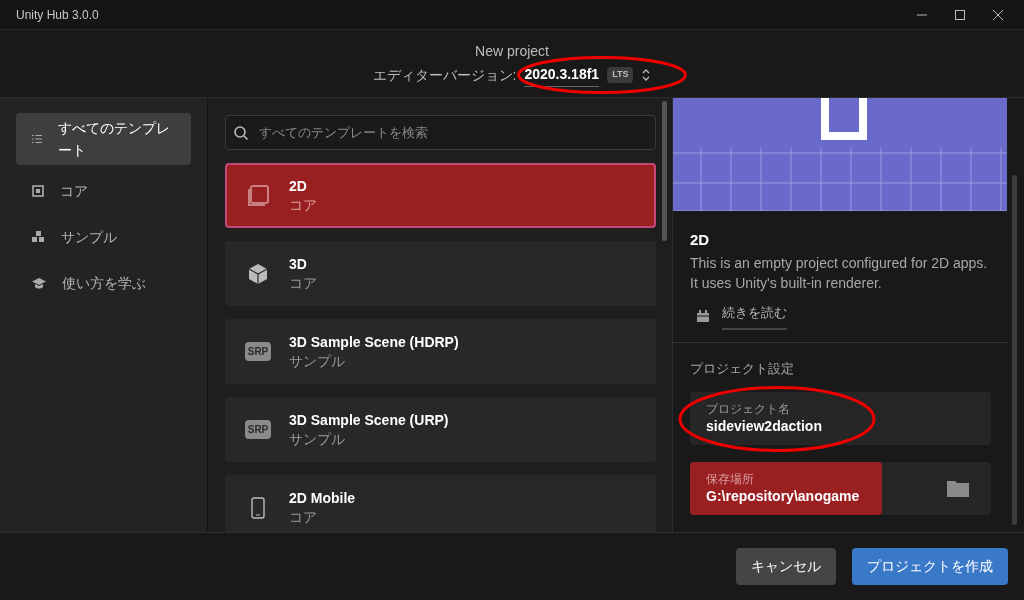 The height and width of the screenshot is (600, 1024). What do you see at coordinates (960, 14) in the screenshot?
I see `maximize-icon` at bounding box center [960, 14].